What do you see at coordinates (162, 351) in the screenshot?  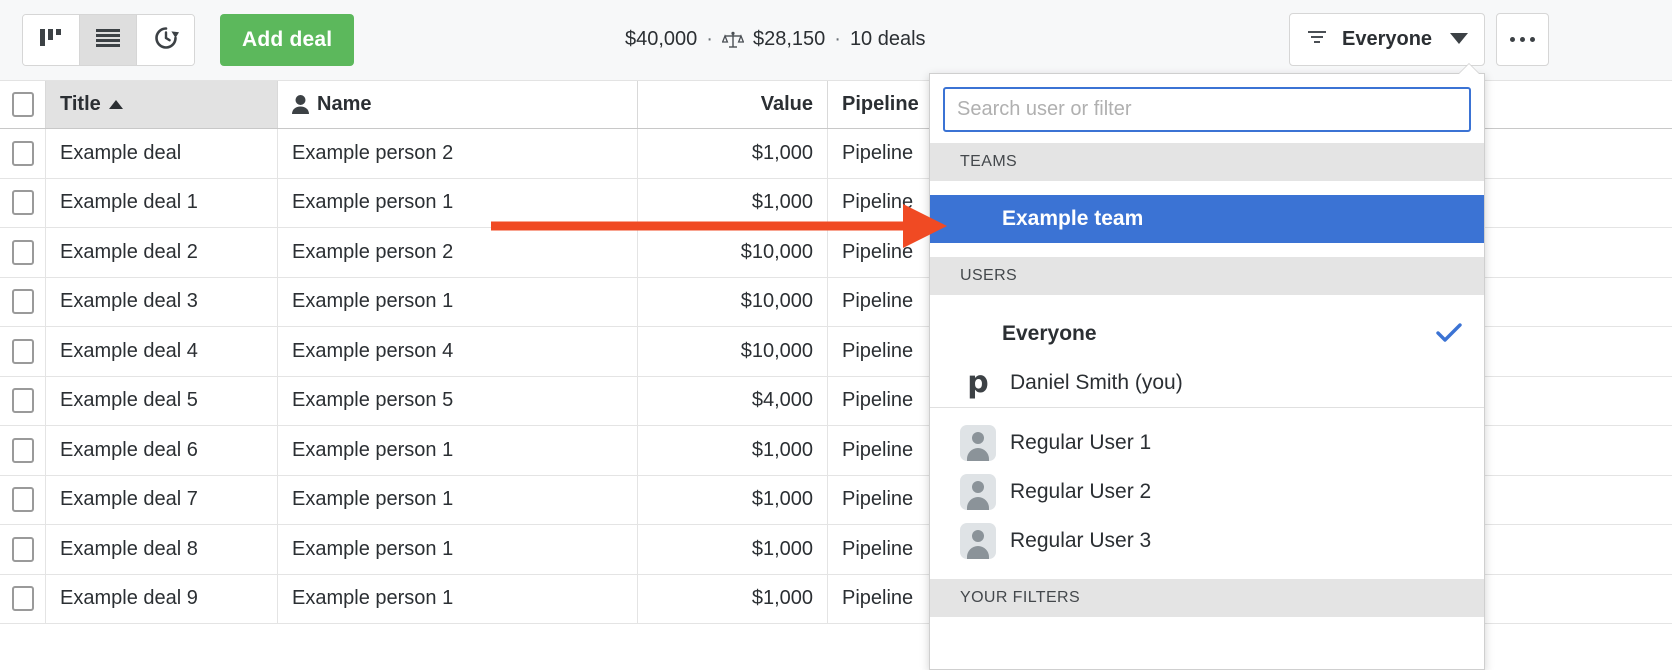 I see `cell-title: Example deal 4` at bounding box center [162, 351].